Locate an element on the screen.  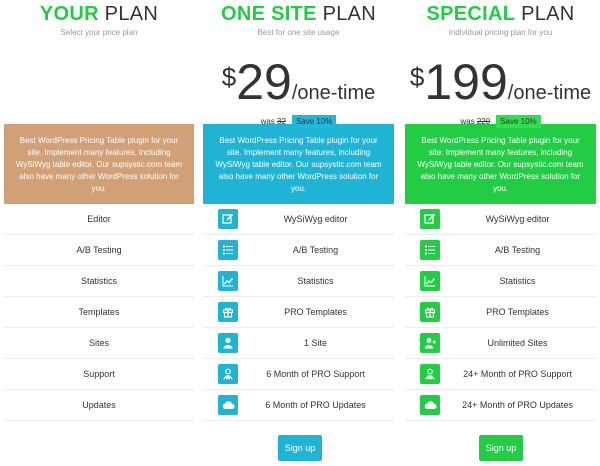
feature-label: Updates is located at coordinates (99, 405).